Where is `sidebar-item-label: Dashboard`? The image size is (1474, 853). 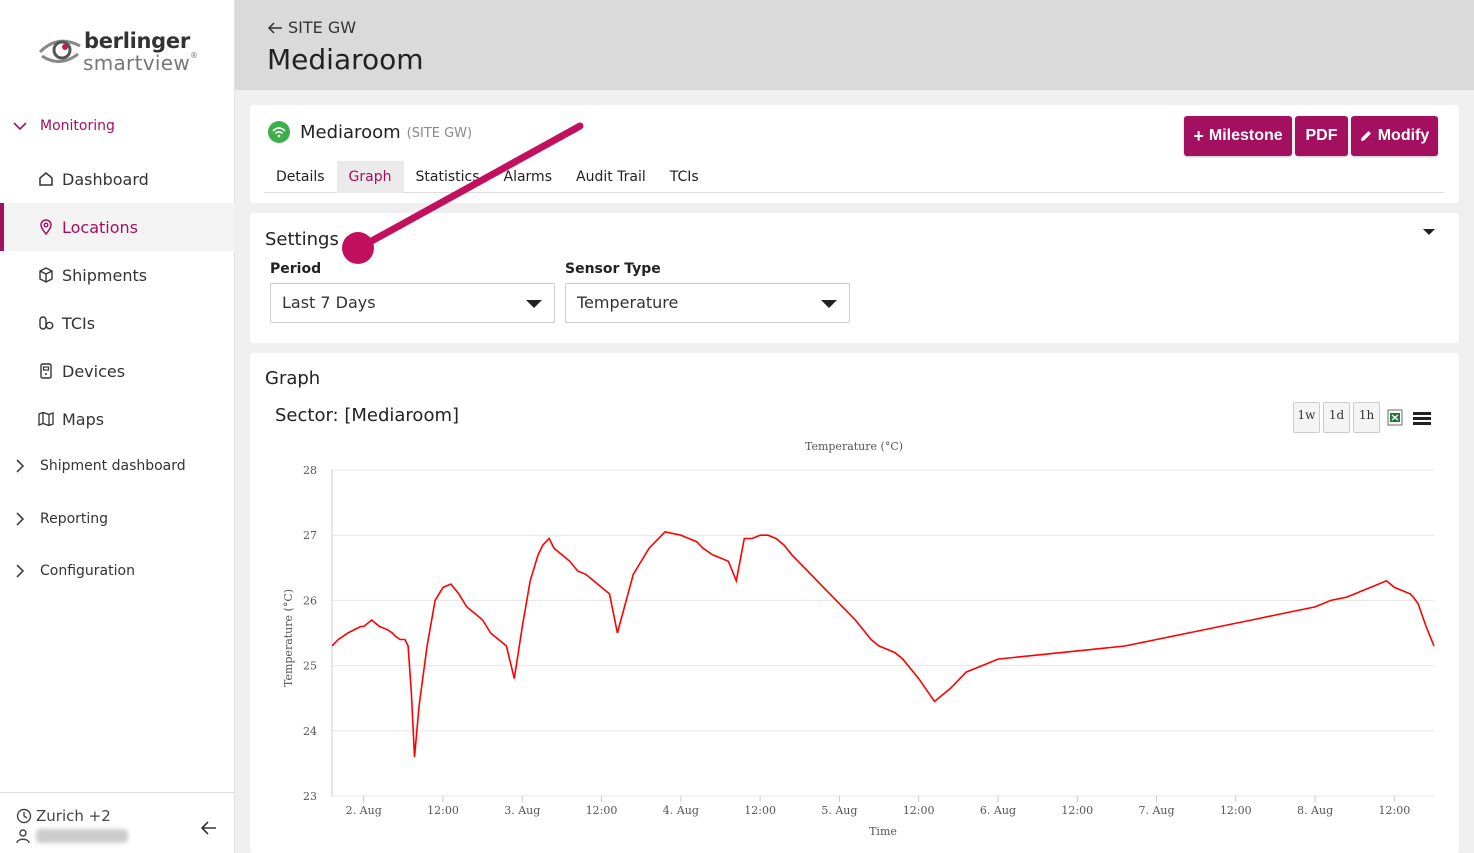
sidebar-item-label: Dashboard is located at coordinates (105, 179).